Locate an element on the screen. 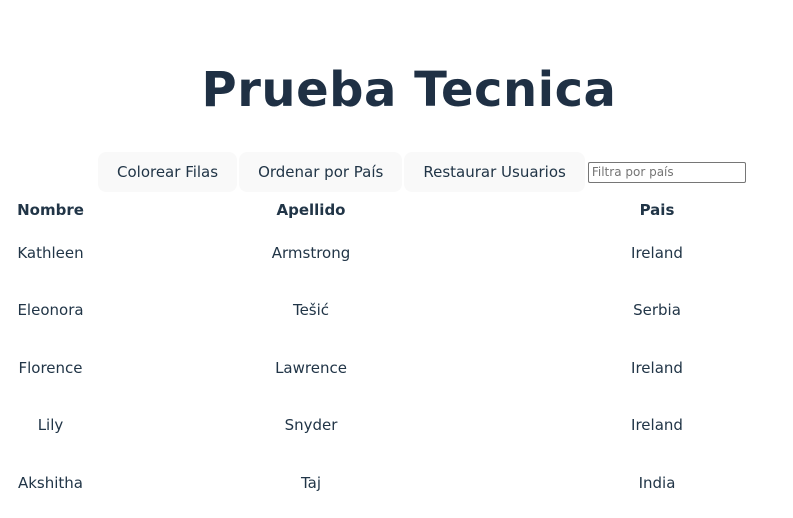  page-title: Prueba Tecnica is located at coordinates (409, 90).